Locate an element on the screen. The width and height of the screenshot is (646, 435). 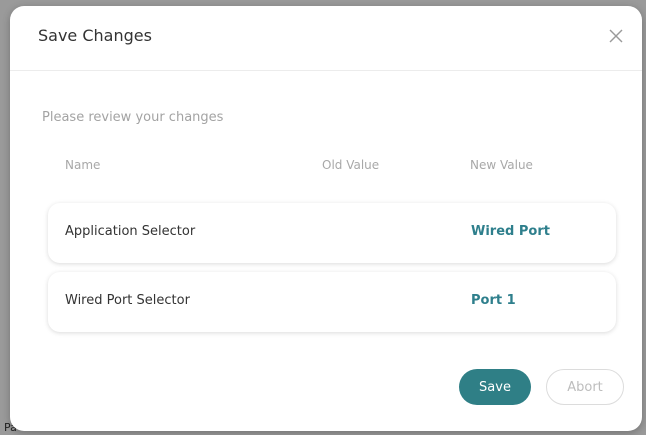
change-row-name: Wired Port Selector is located at coordinates (127, 300).